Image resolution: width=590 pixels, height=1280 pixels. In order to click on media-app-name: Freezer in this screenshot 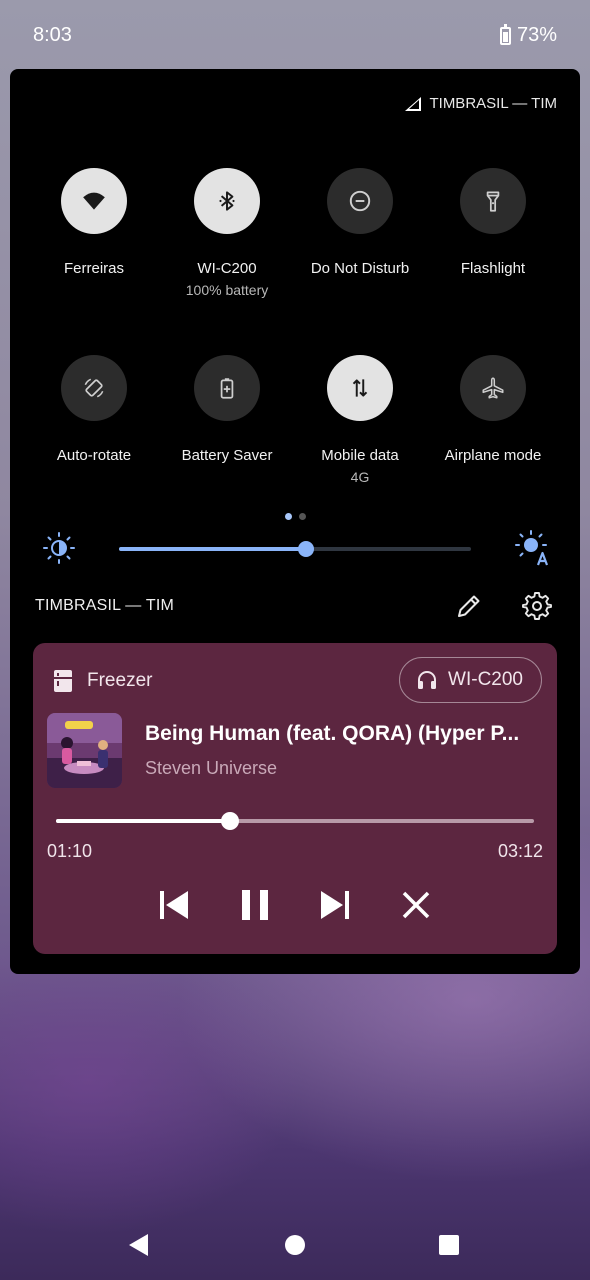, I will do `click(120, 680)`.